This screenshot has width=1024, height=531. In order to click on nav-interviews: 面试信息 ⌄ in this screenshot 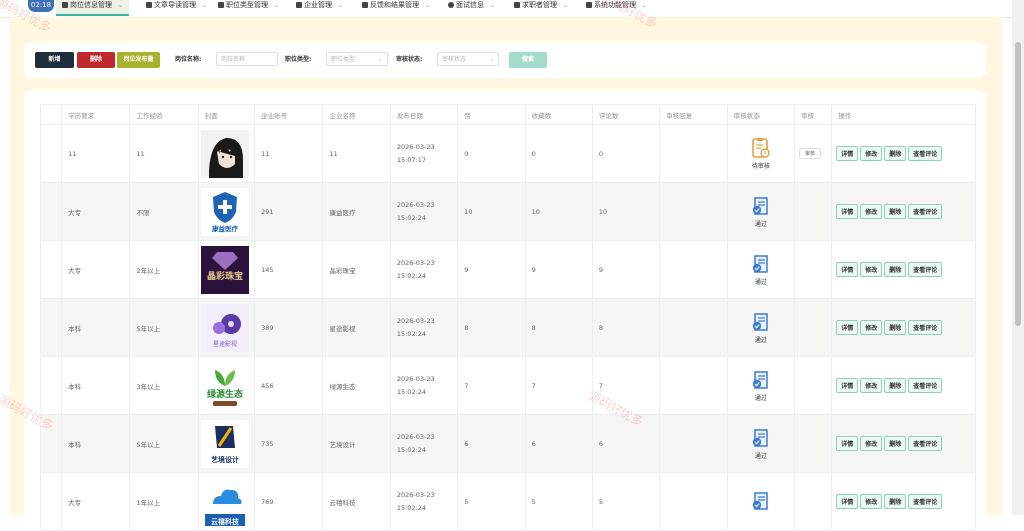, I will do `click(471, 7)`.